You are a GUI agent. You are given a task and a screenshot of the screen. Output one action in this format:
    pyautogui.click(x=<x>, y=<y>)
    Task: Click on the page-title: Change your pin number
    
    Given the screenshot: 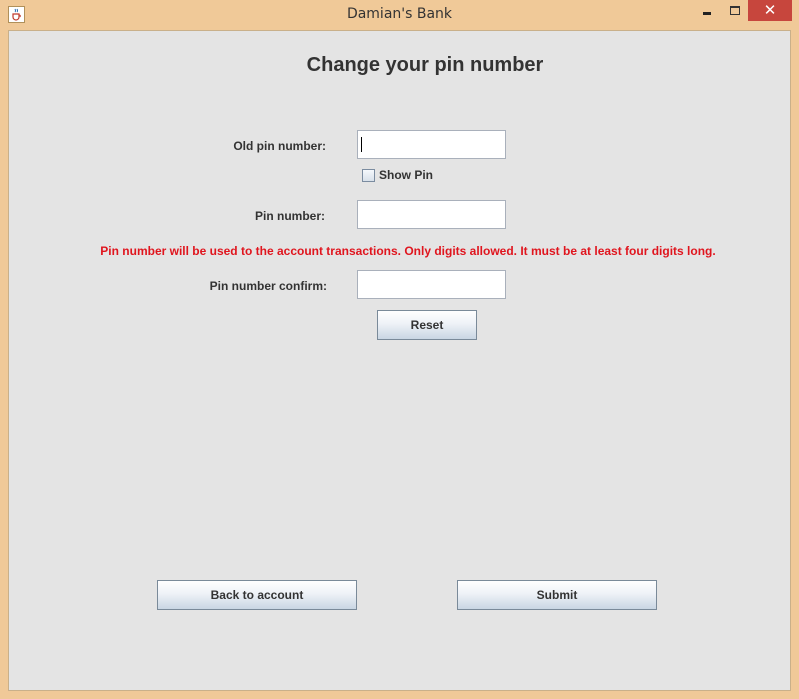 What is the action you would take?
    pyautogui.click(x=425, y=65)
    